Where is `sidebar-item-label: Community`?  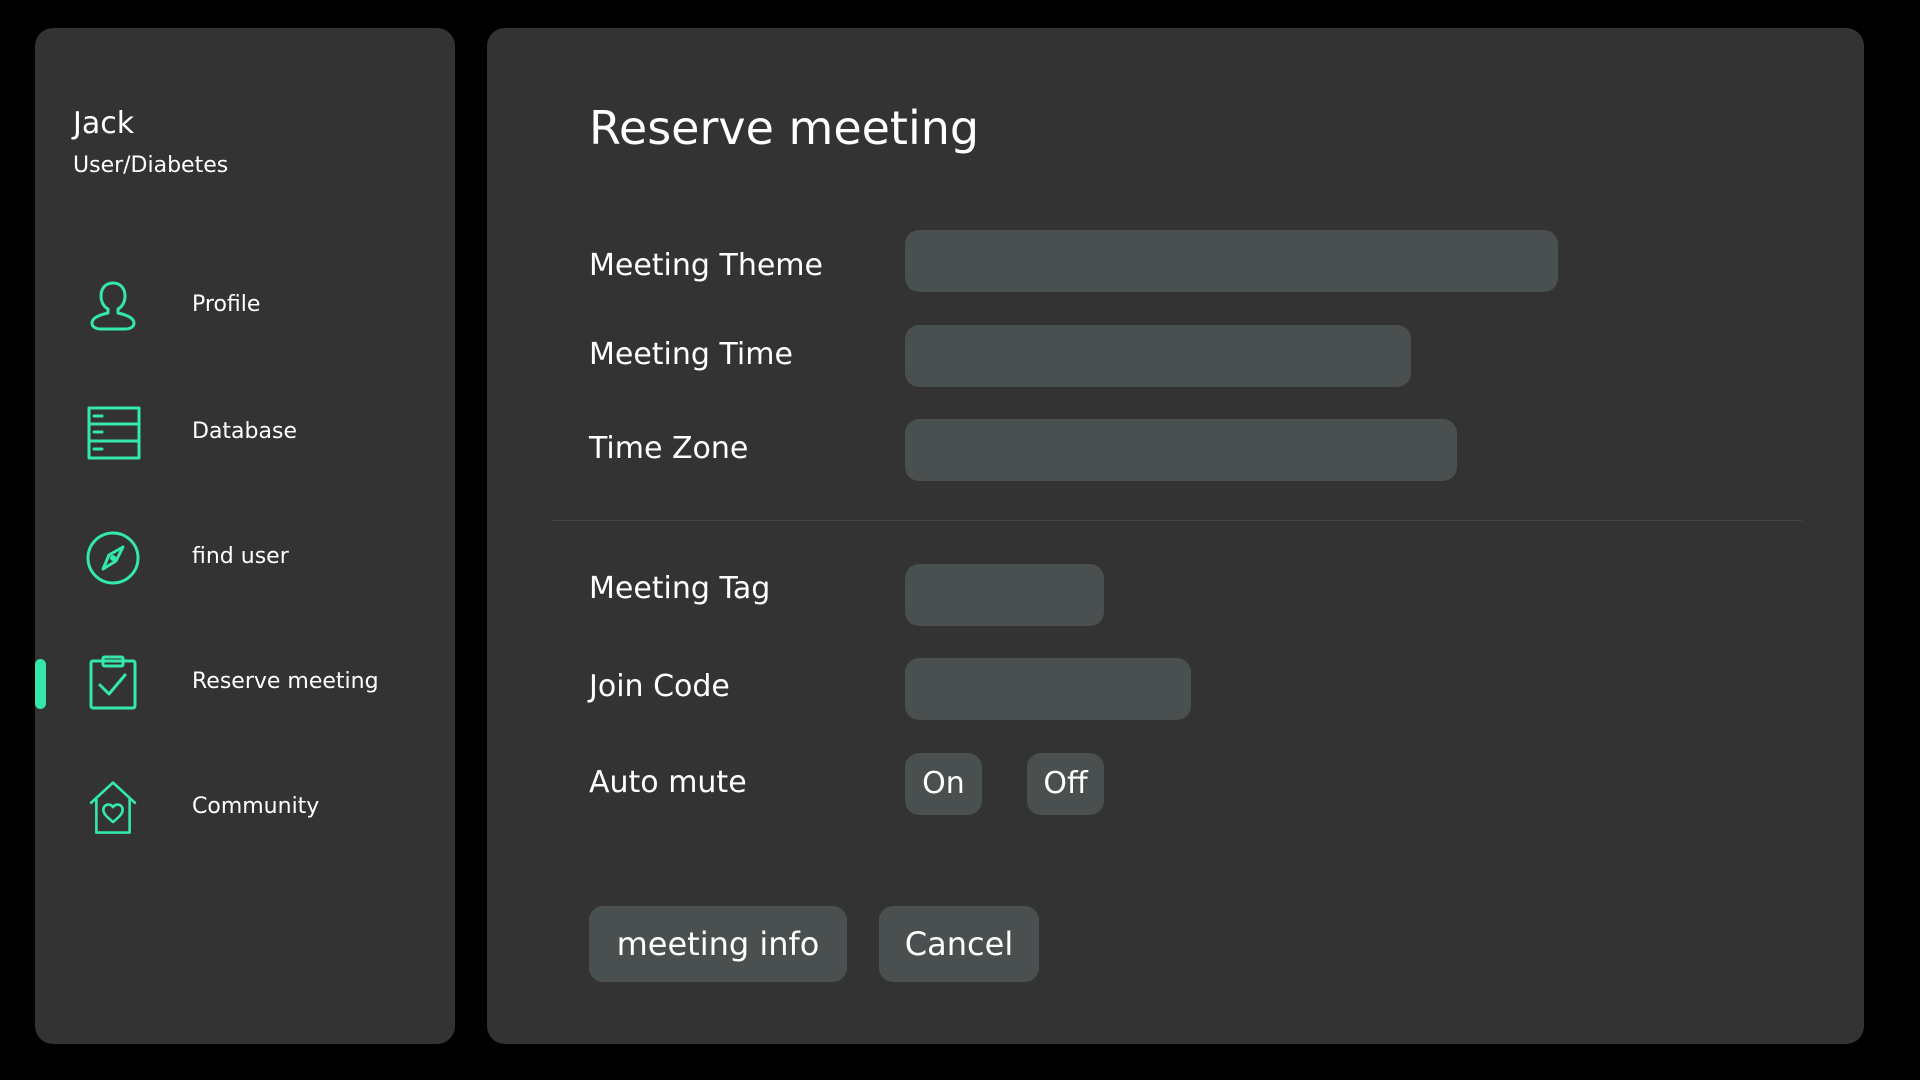
sidebar-item-label: Community is located at coordinates (256, 806).